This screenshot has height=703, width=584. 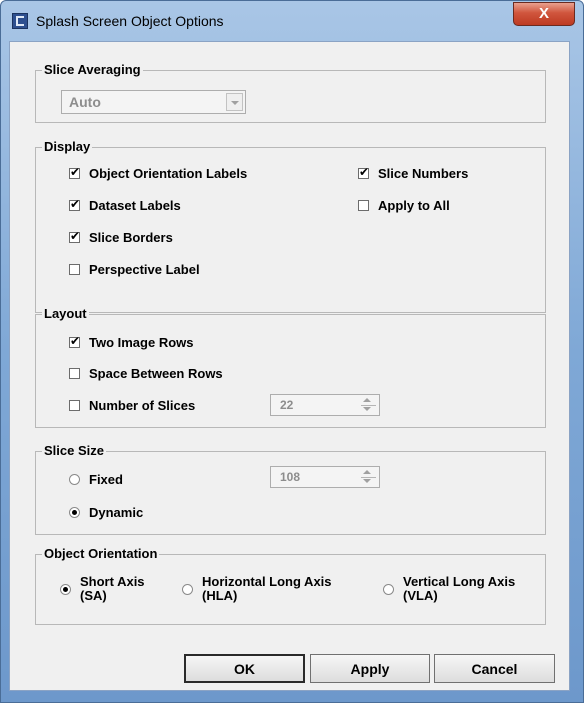 What do you see at coordinates (290, 92) in the screenshot?
I see `slice-averaging-group: Slice Averaging Auto` at bounding box center [290, 92].